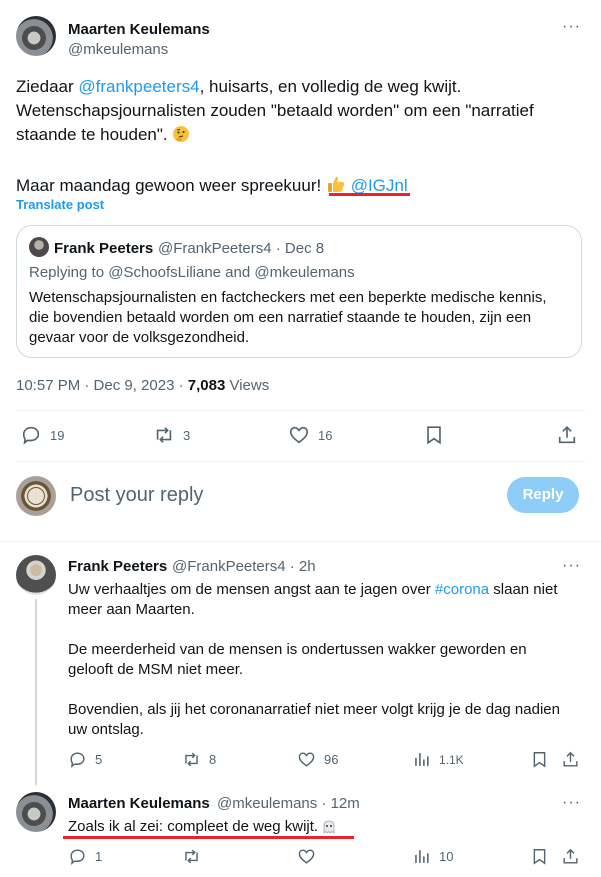 Image resolution: width=601 pixels, height=877 pixels. What do you see at coordinates (181, 137) in the screenshot?
I see `thinking-face-icon` at bounding box center [181, 137].